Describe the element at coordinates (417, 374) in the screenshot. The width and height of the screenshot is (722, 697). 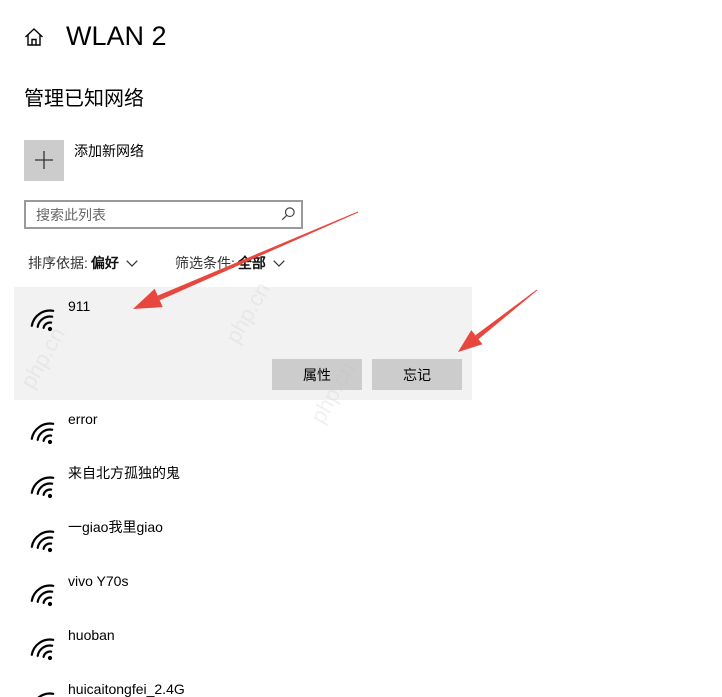
I see `forget-button: 忘记` at that location.